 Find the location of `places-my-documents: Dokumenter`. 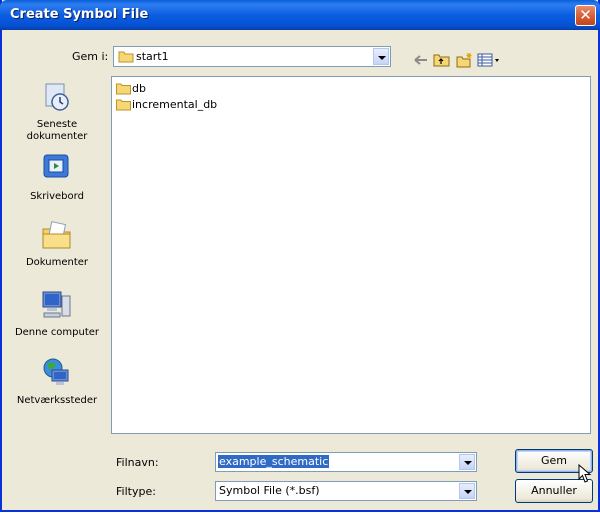

places-my-documents: Dokumenter is located at coordinates (57, 243).